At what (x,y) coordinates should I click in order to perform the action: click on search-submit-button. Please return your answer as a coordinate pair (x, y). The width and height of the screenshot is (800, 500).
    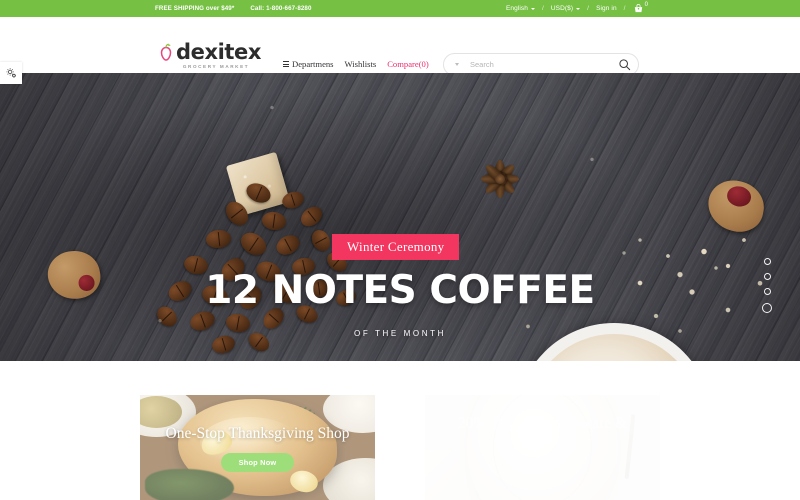
    Looking at the image, I should click on (624, 64).